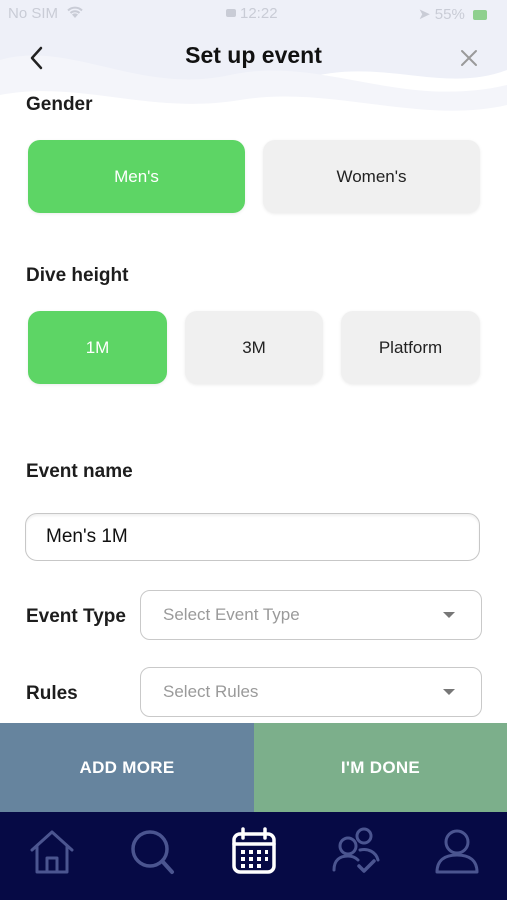  What do you see at coordinates (59, 104) in the screenshot?
I see `gender-label: Gender` at bounding box center [59, 104].